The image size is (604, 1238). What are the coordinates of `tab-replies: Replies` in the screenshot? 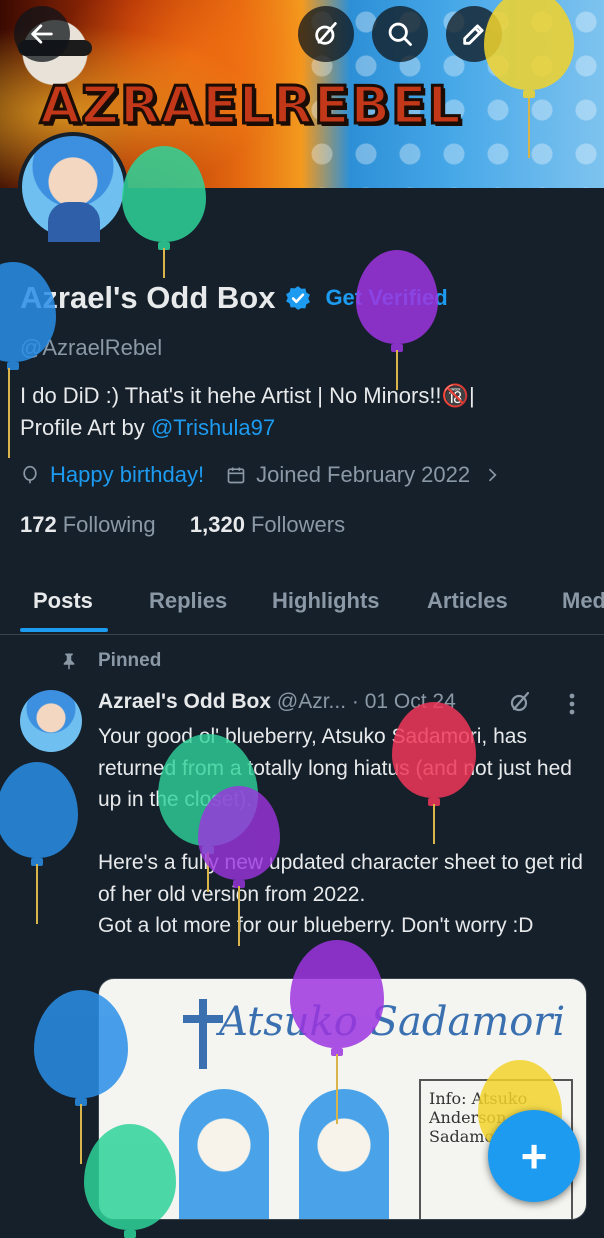 It's located at (188, 601).